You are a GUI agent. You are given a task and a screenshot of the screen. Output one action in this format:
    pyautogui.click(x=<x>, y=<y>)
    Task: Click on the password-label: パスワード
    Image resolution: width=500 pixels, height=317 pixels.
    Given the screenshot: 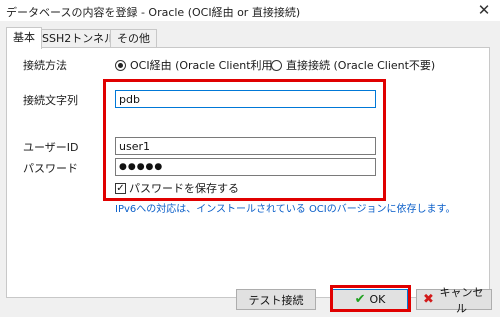 What is the action you would take?
    pyautogui.click(x=50, y=168)
    